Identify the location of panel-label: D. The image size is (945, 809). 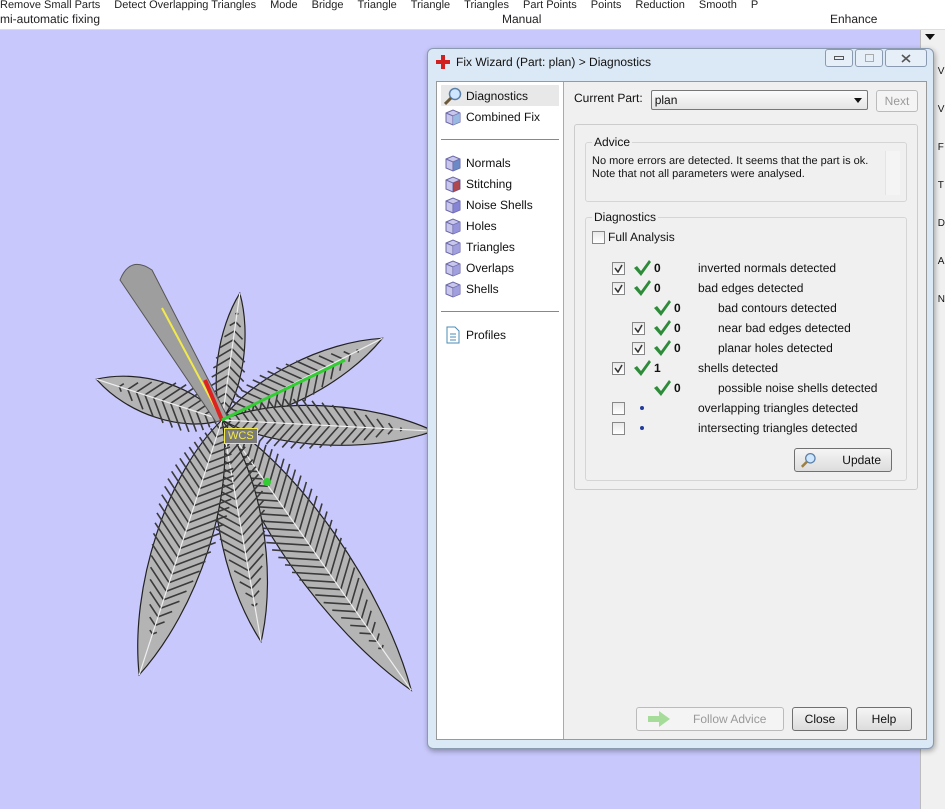
(941, 224).